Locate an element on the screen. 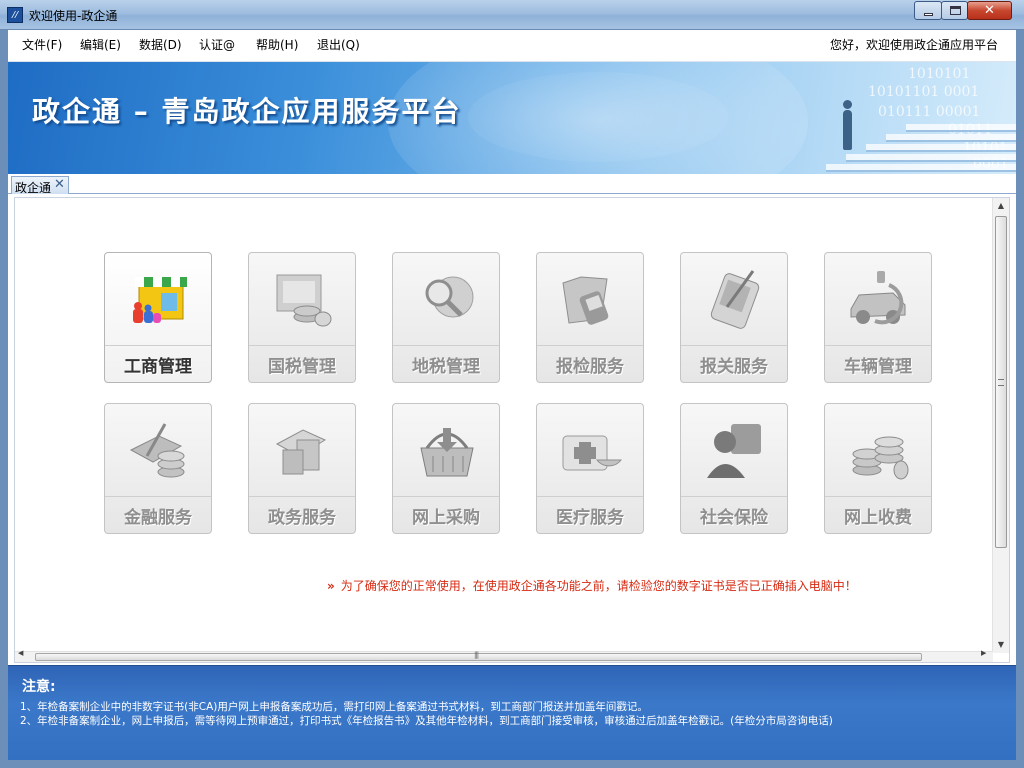 The height and width of the screenshot is (768, 1024). tile-shoufei: 网上收费 is located at coordinates (878, 468).